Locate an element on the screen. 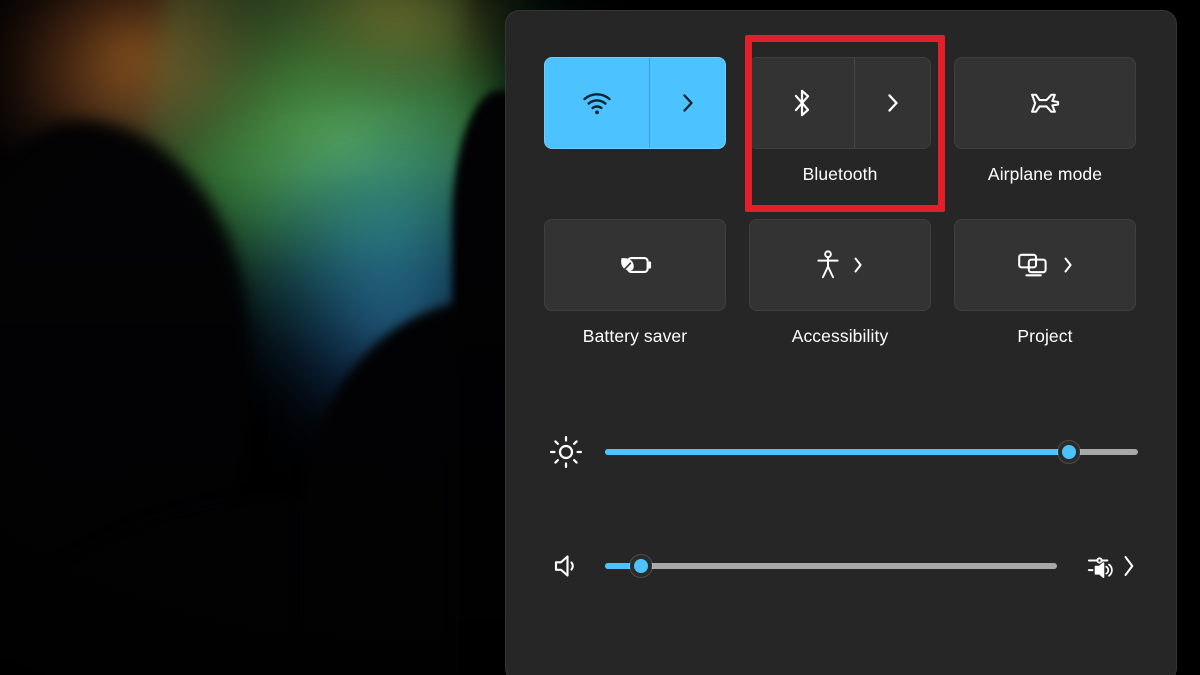 The image size is (1200, 675). tile-cell-project: Project is located at coordinates (1045, 283).